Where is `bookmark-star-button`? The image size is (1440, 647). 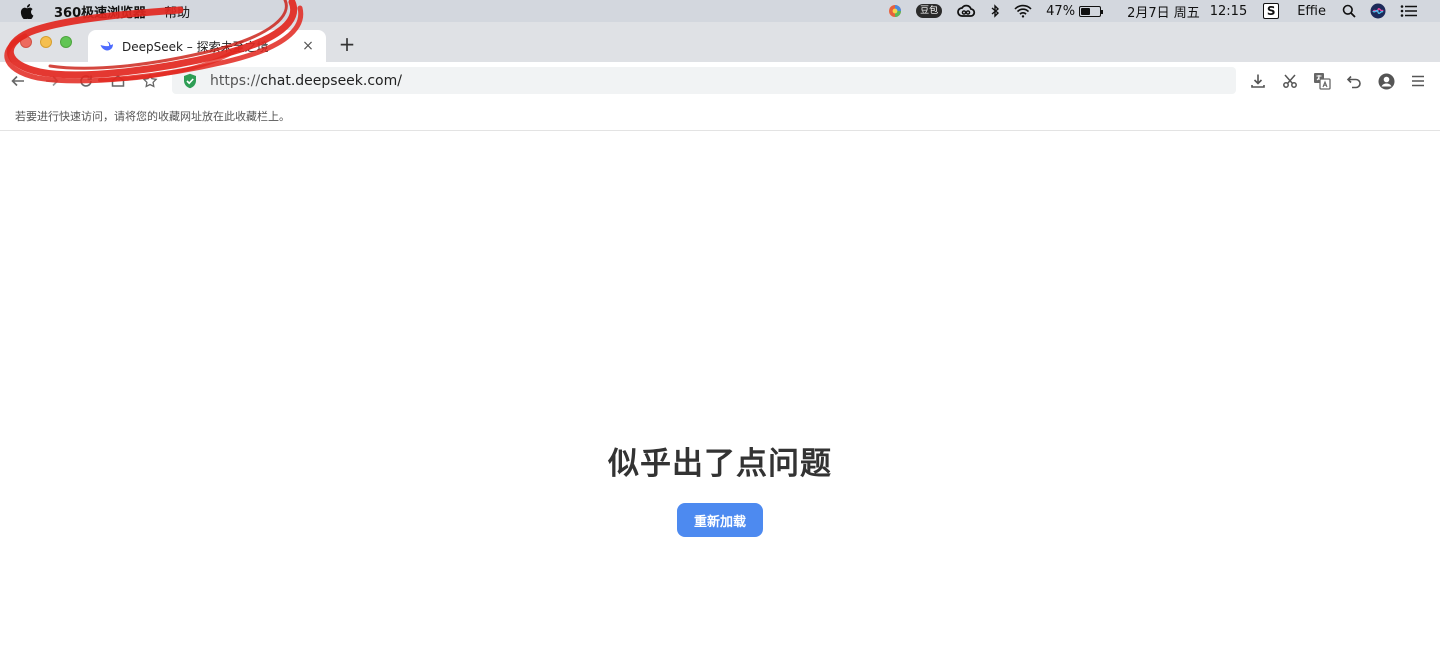
bookmark-star-button is located at coordinates (150, 81).